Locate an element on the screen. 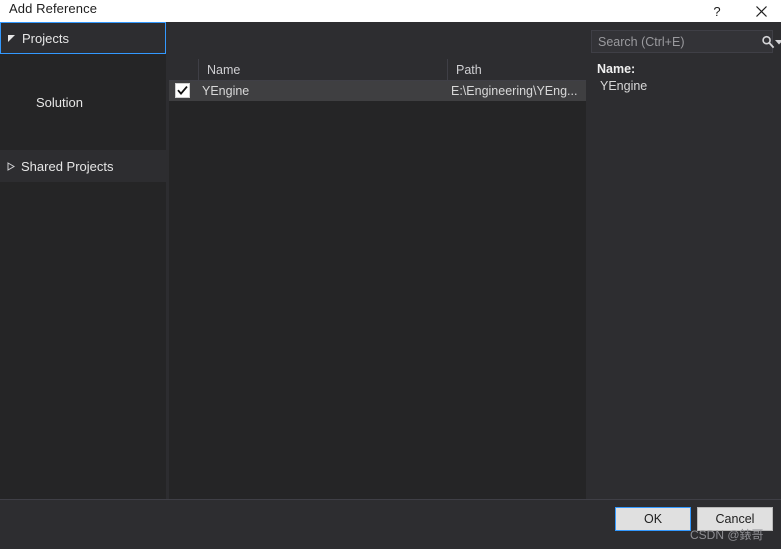 The width and height of the screenshot is (781, 549). row-checkbox is located at coordinates (182, 90).